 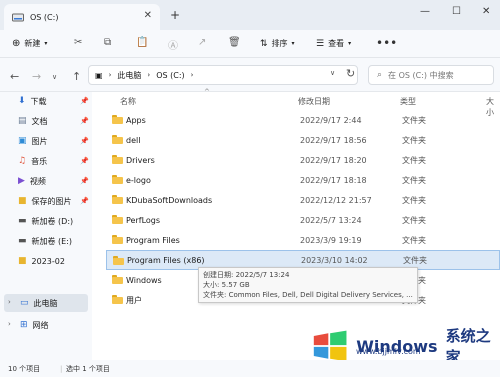 I want to click on column-header-date: 修改日期, so click(x=314, y=101).